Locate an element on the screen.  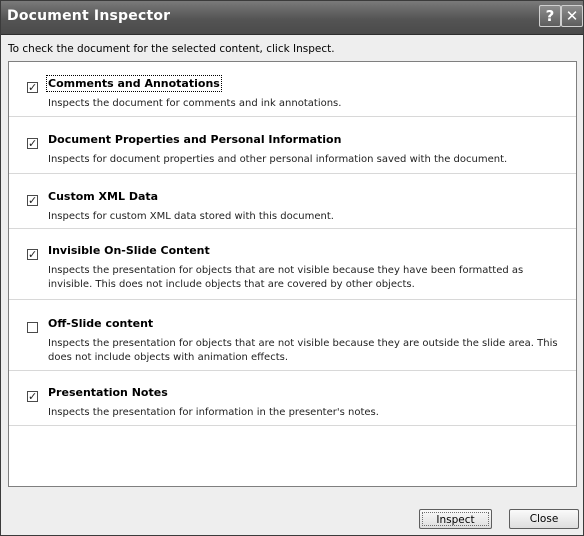
item-title: Comments and Annotations is located at coordinates (134, 83).